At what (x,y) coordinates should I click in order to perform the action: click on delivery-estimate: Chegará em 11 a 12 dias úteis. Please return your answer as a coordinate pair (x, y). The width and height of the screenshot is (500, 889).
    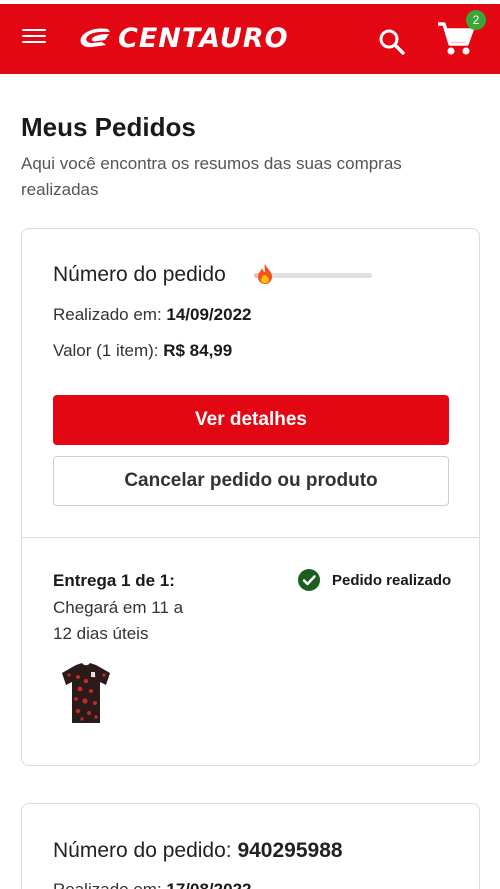
    Looking at the image, I should click on (118, 620).